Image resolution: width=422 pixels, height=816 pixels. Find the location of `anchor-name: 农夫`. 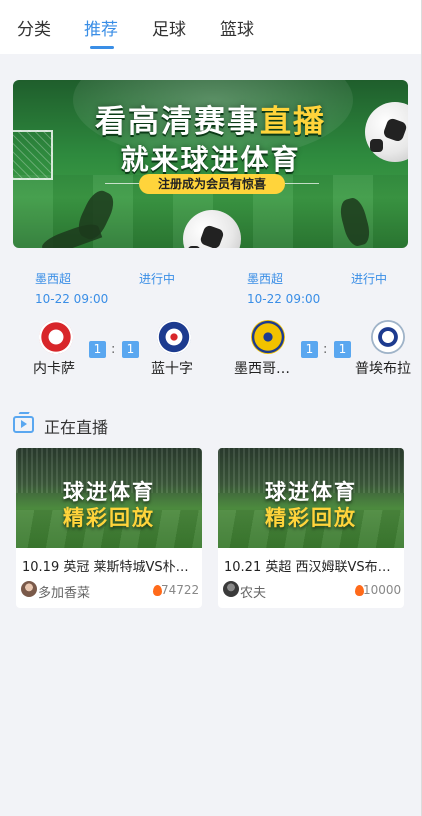

anchor-name: 农夫 is located at coordinates (253, 593).